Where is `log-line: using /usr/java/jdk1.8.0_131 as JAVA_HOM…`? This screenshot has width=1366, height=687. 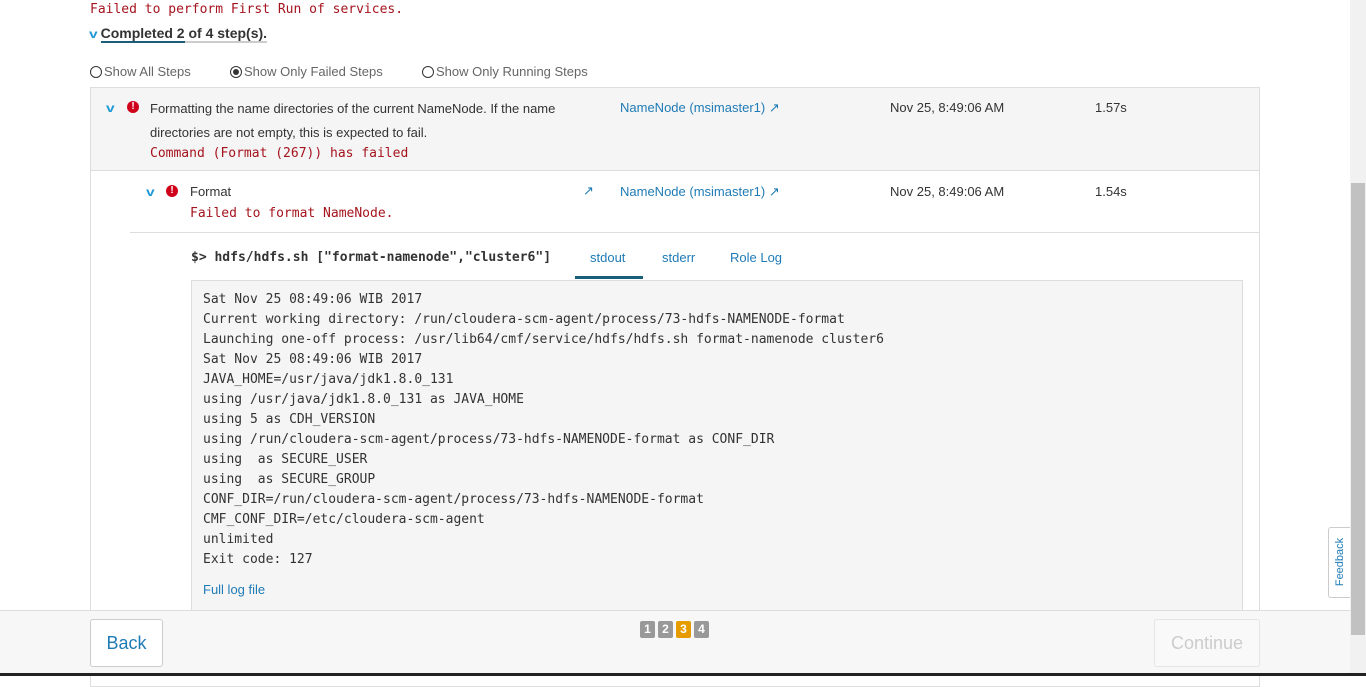 log-line: using /usr/java/jdk1.8.0_131 as JAVA_HOM… is located at coordinates (363, 399).